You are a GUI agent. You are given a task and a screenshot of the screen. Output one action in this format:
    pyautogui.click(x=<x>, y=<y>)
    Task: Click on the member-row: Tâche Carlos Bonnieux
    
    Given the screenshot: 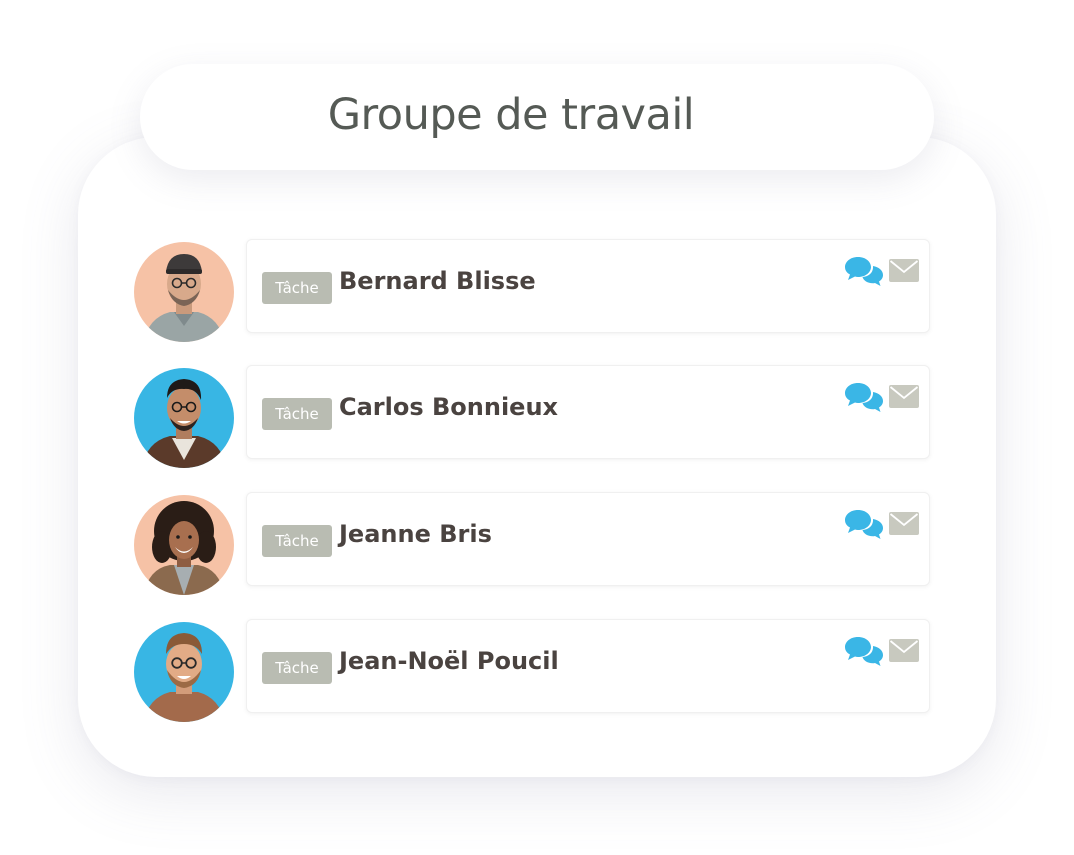 What is the action you would take?
    pyautogui.click(x=532, y=416)
    